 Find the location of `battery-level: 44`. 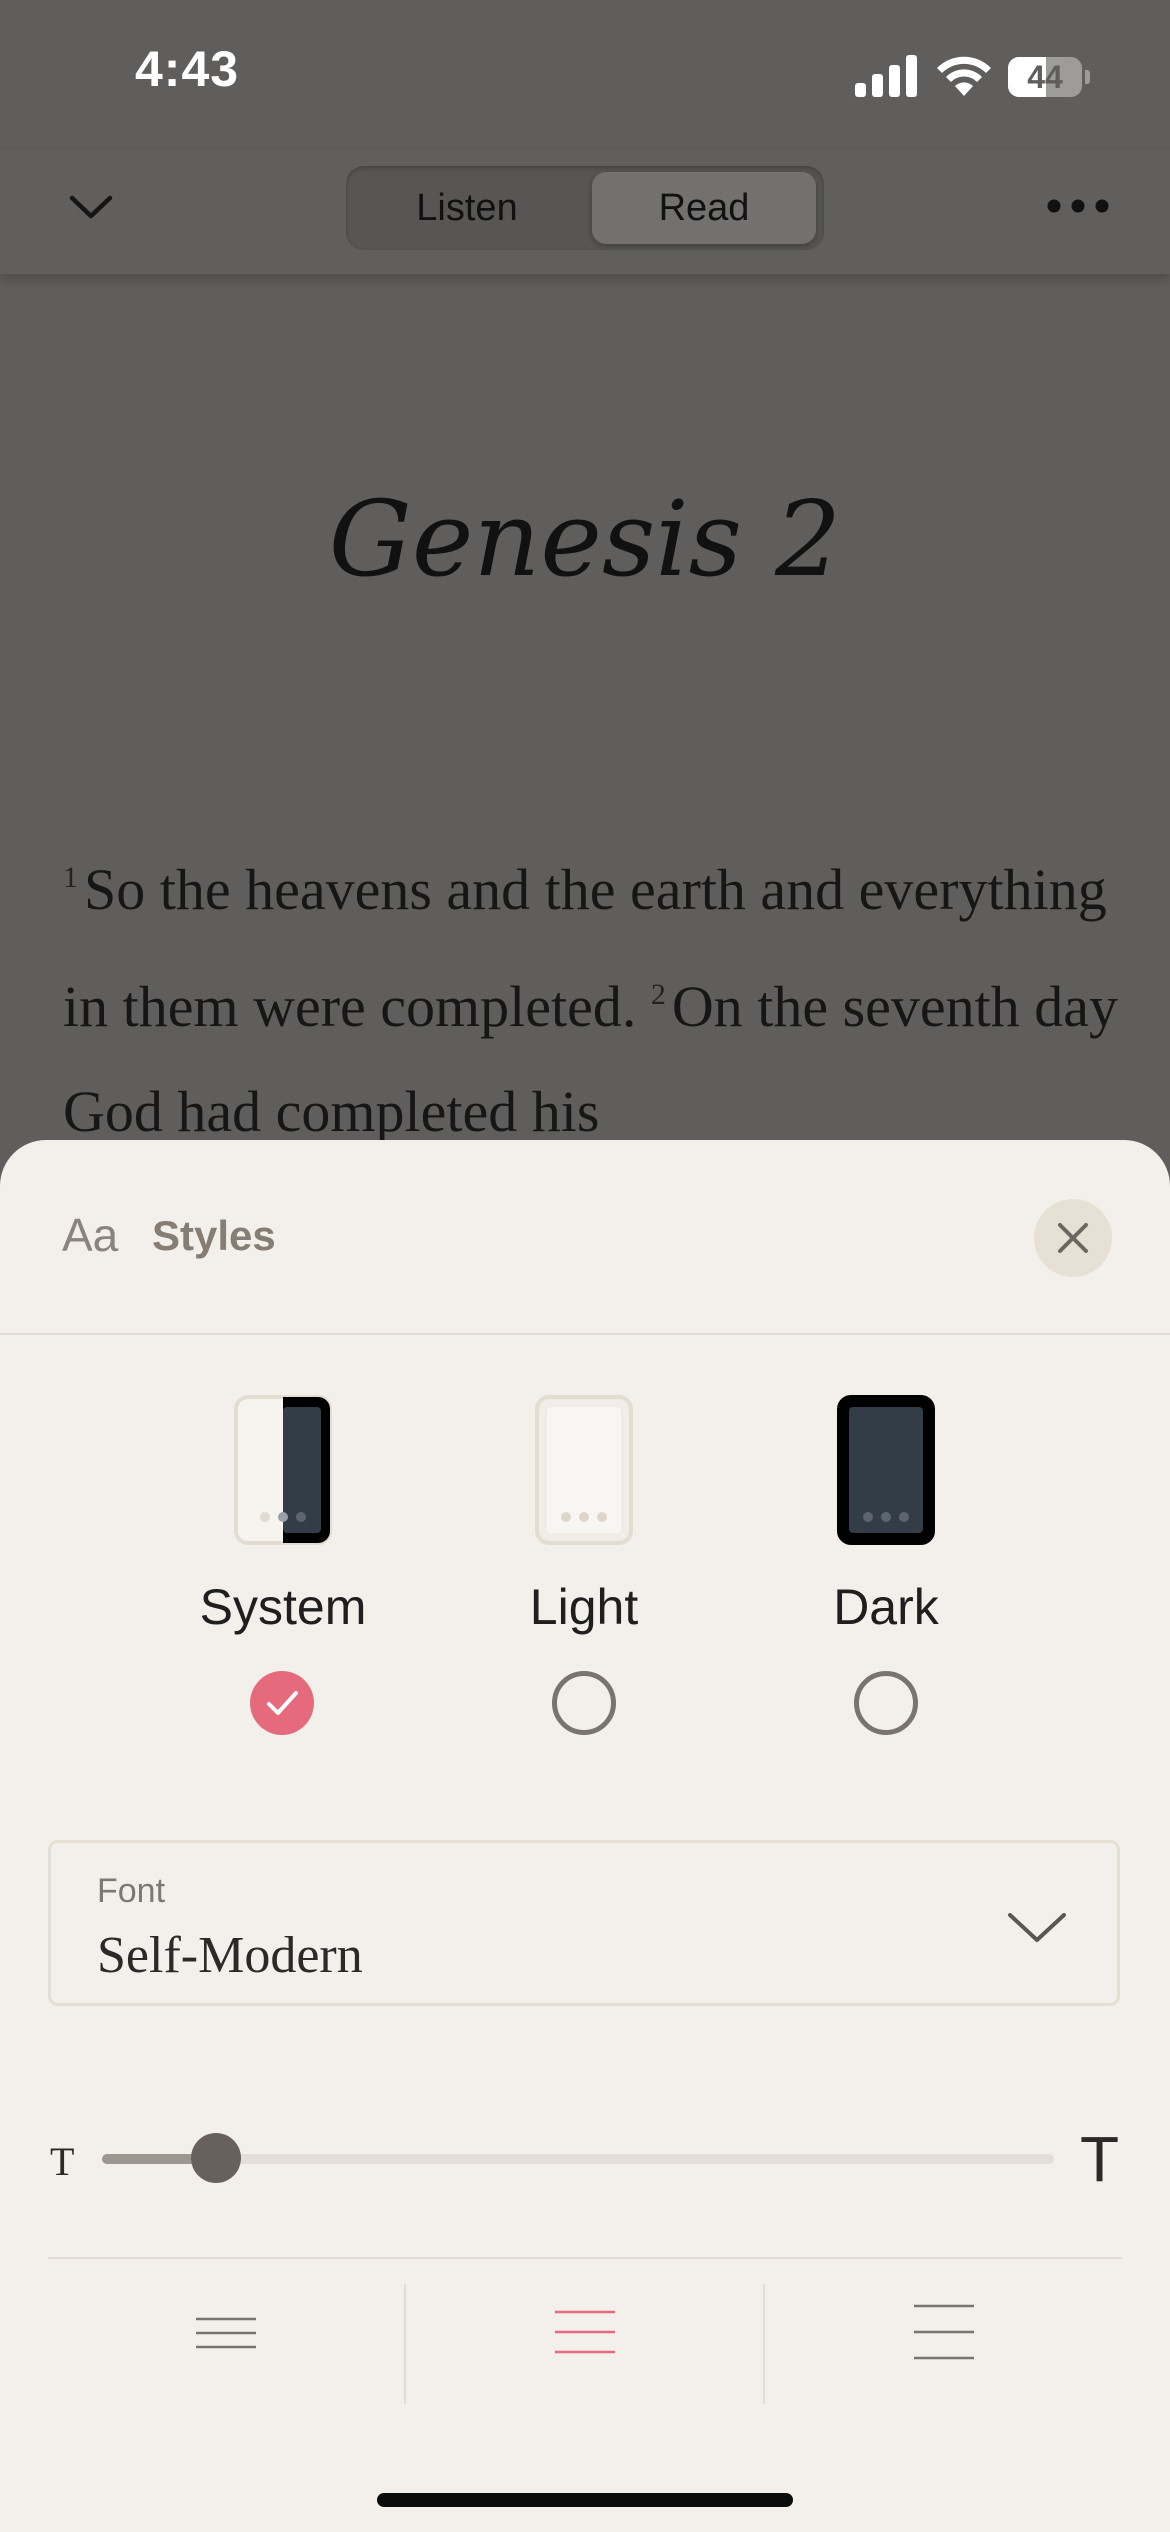

battery-level: 44 is located at coordinates (1045, 77).